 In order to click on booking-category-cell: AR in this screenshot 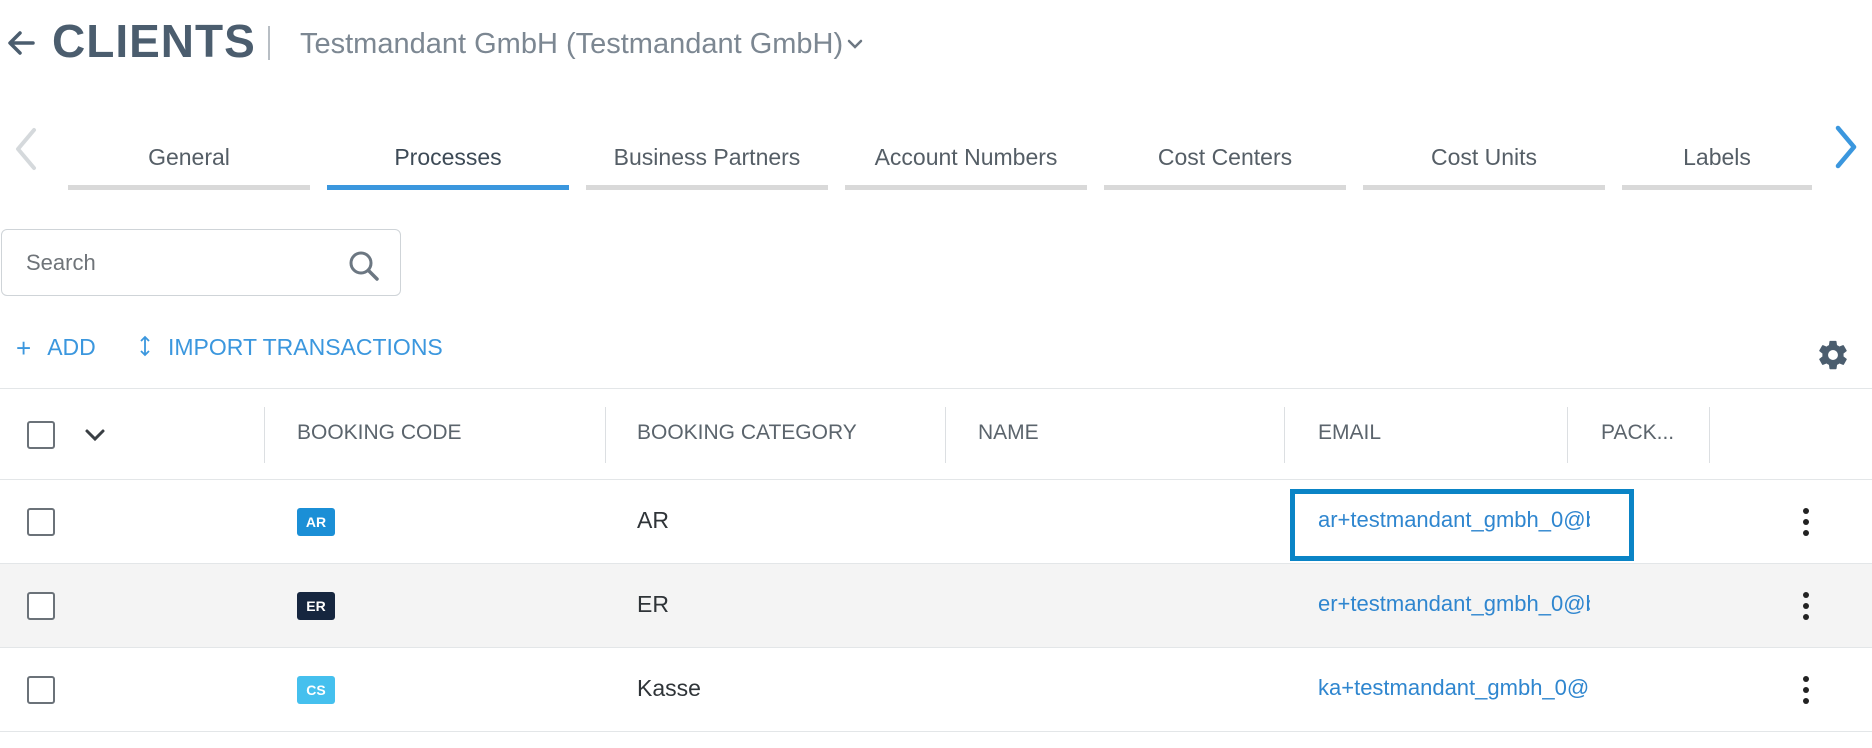, I will do `click(653, 520)`.